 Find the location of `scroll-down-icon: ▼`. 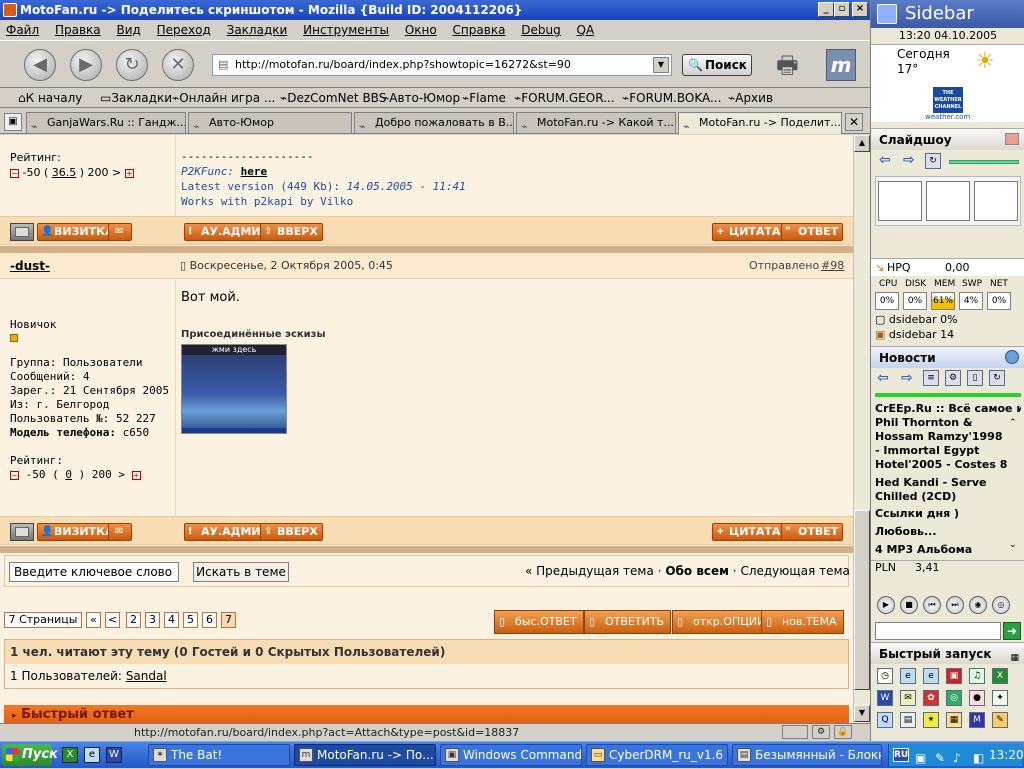

scroll-down-icon: ▼ is located at coordinates (862, 713).